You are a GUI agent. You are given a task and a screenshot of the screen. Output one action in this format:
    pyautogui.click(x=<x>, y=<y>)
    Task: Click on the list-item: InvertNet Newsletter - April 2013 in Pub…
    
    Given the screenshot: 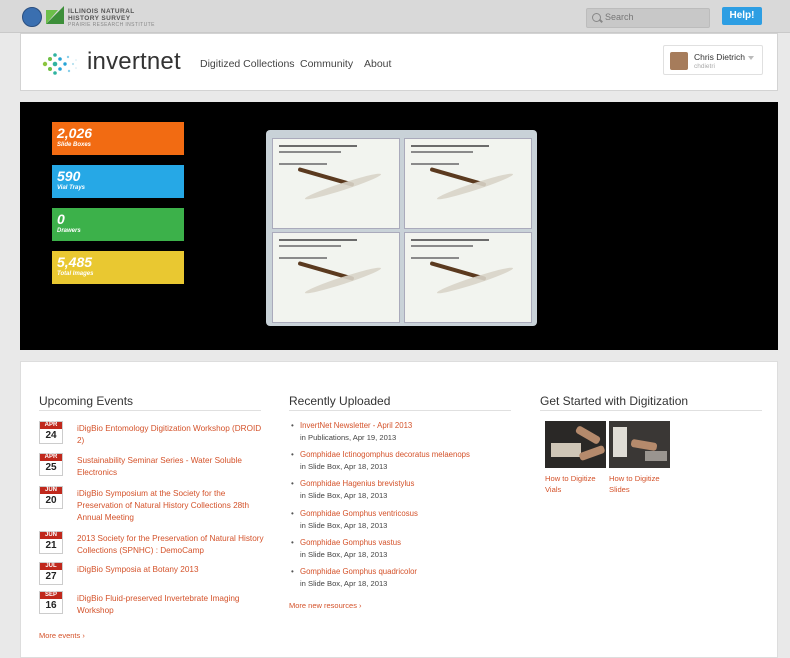 What is the action you would take?
    pyautogui.click(x=389, y=431)
    